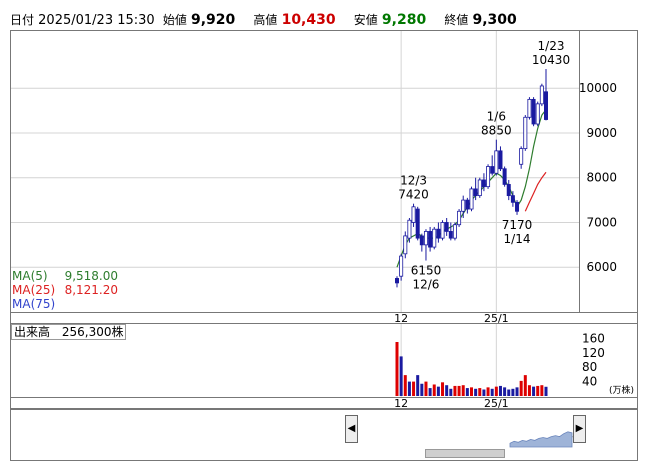 This screenshot has width=653, height=470. Describe the element at coordinates (601, 178) in the screenshot. I see `price-tick-label: 8000` at that location.